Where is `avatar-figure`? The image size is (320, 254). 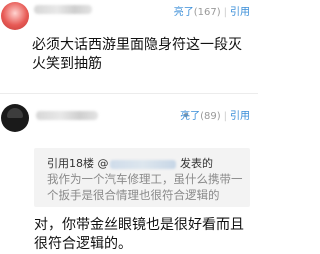 avatar-figure is located at coordinates (15, 113).